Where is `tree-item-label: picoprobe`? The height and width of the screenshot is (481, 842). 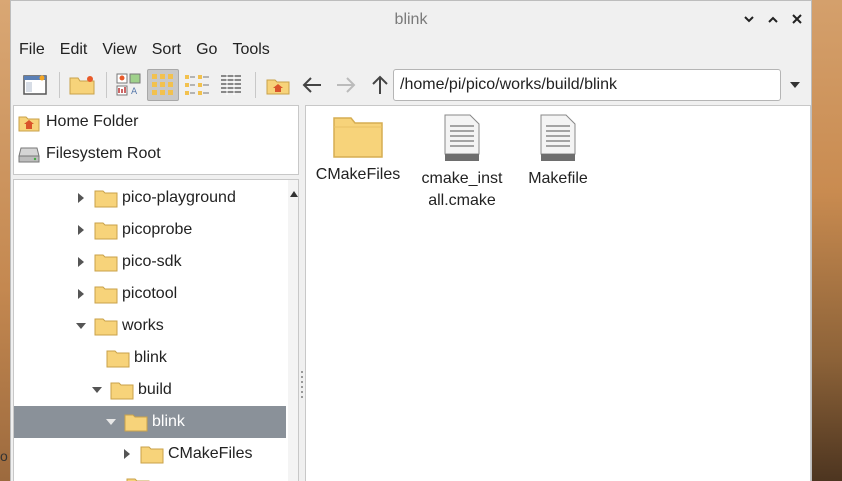 tree-item-label: picoprobe is located at coordinates (157, 229).